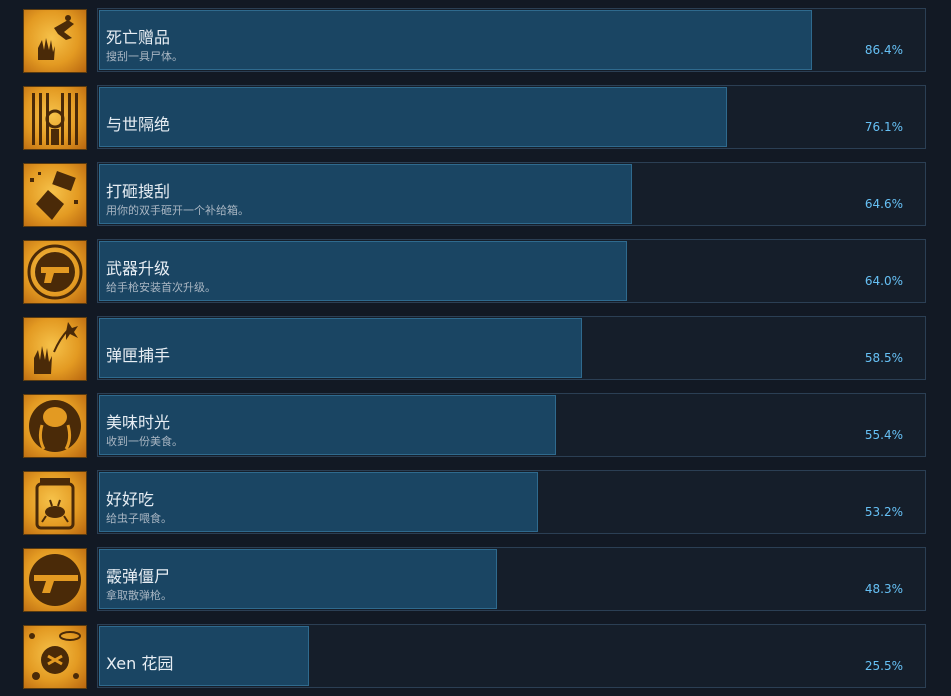  I want to click on achievement-row: 弹匣捕手 58.5%, so click(475, 349).